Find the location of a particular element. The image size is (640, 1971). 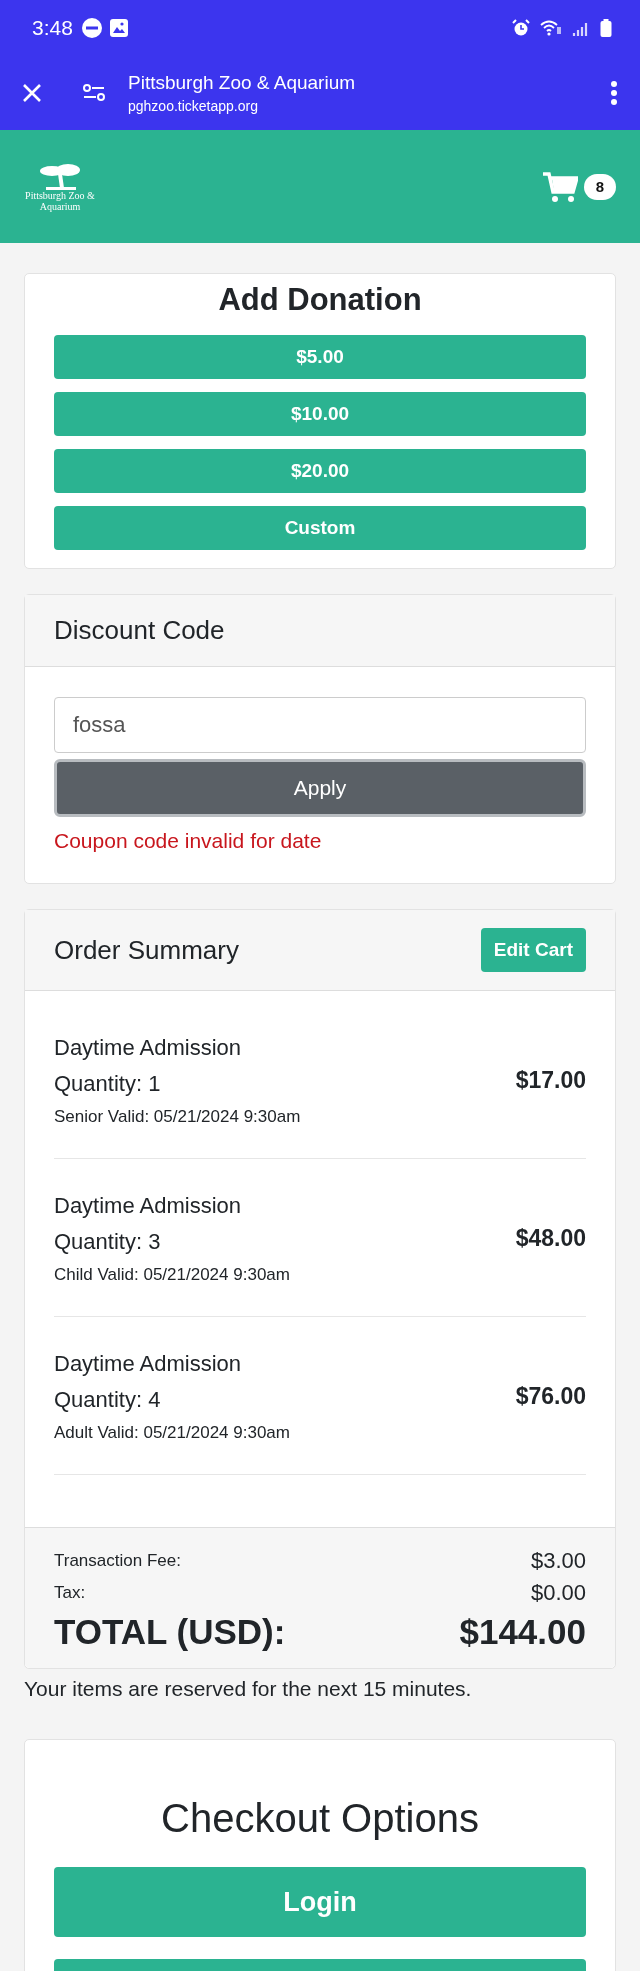

status-time: 3:48 is located at coordinates (52, 28).